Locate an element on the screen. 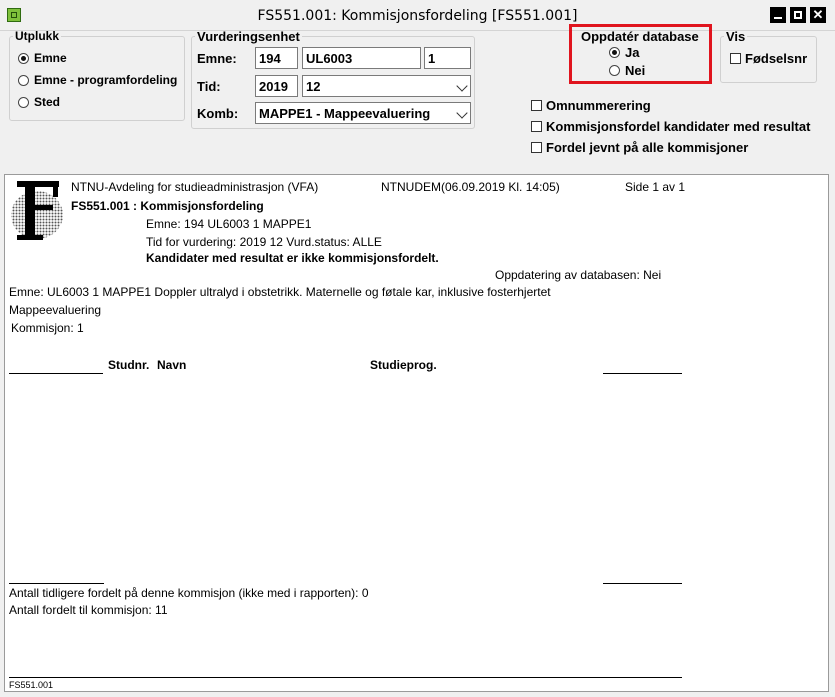  fodselsnr-label: Fødselsnr is located at coordinates (776, 58).